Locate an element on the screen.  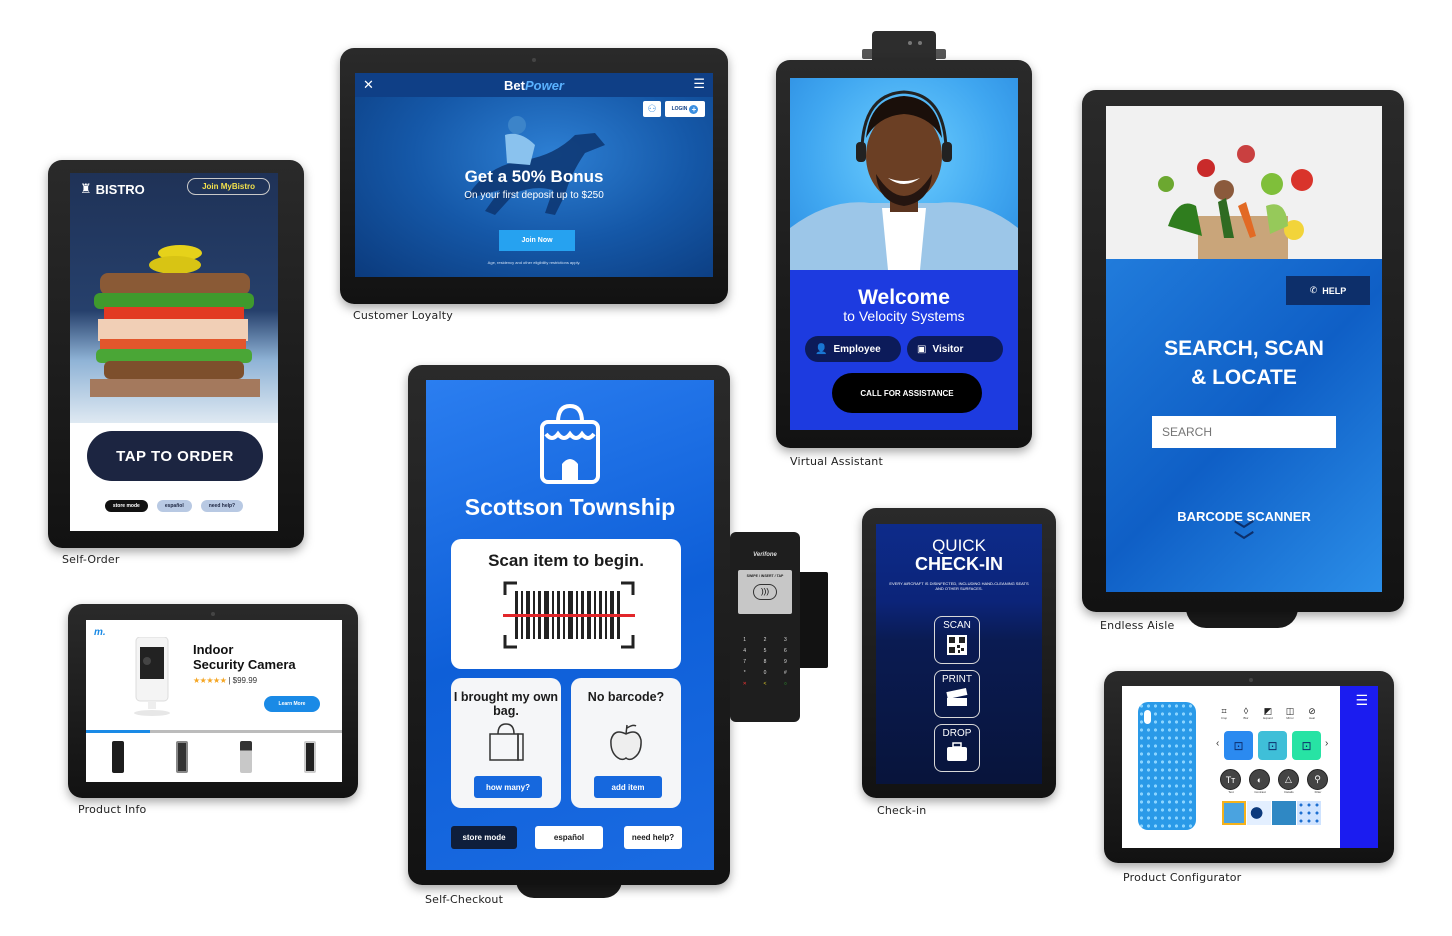
close-icon: ✕ is located at coordinates (368, 85).